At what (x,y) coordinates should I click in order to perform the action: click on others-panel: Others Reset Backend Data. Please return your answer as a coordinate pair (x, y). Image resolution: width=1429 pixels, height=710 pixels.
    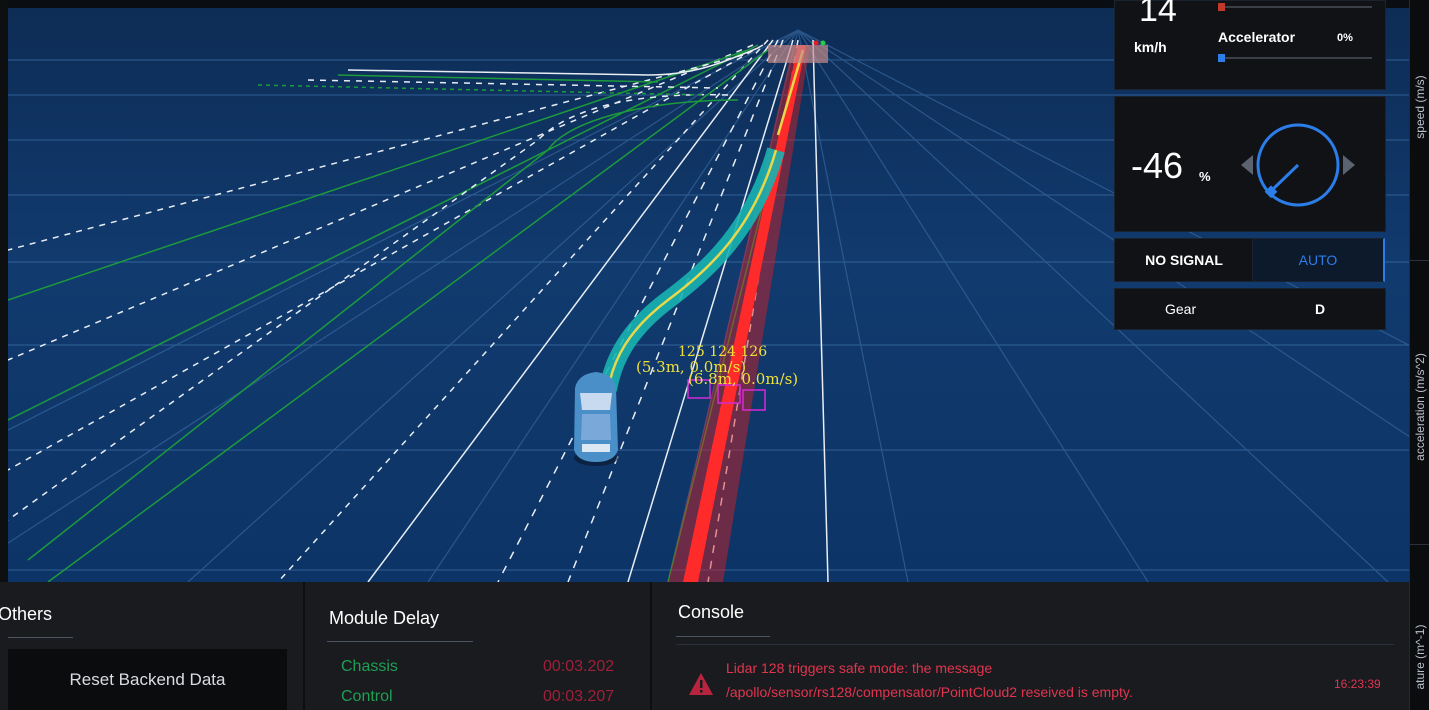
    Looking at the image, I should click on (151, 646).